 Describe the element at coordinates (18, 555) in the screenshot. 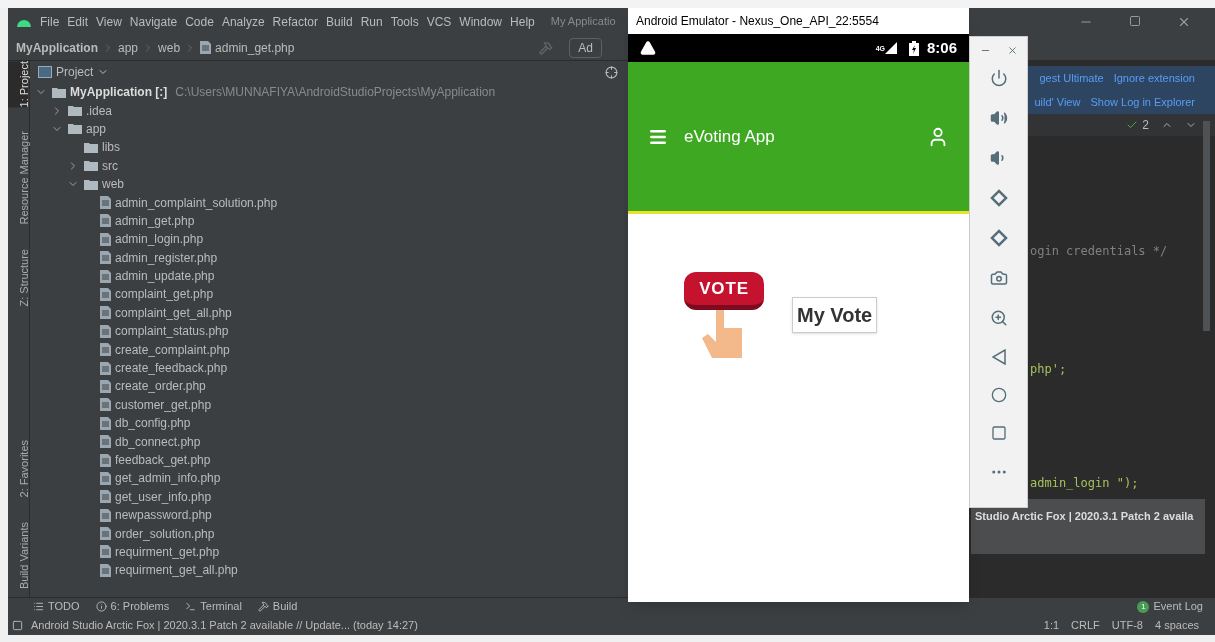

I see `side-tab: Build Variants` at that location.